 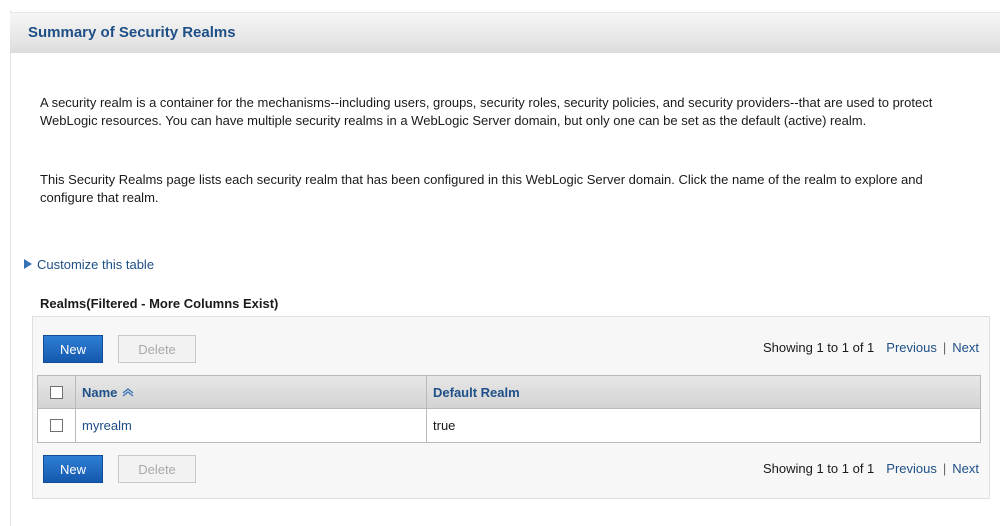 What do you see at coordinates (73, 349) in the screenshot?
I see `new-button: New` at bounding box center [73, 349].